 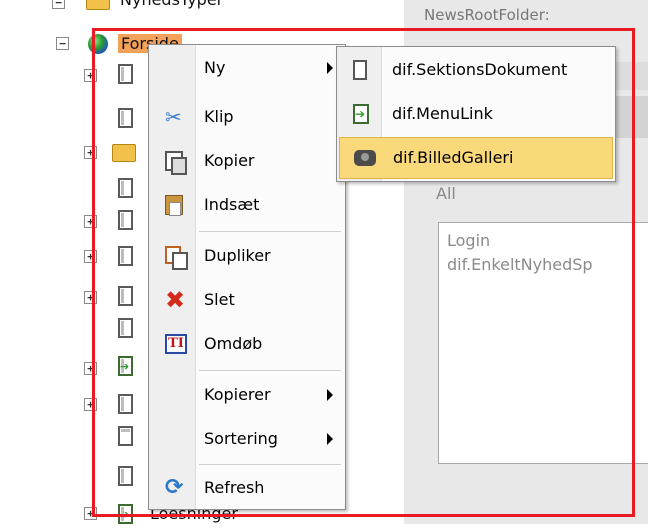 What do you see at coordinates (174, 487) in the screenshot?
I see `refresh-icon: ⟳` at bounding box center [174, 487].